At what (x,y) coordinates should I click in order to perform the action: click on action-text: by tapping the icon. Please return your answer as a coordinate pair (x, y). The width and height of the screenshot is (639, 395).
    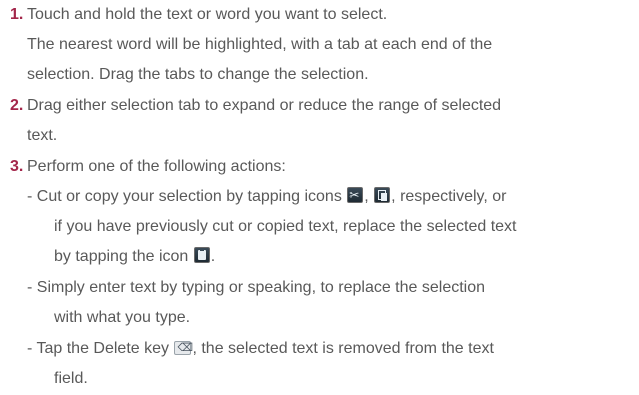
    Looking at the image, I should click on (123, 256).